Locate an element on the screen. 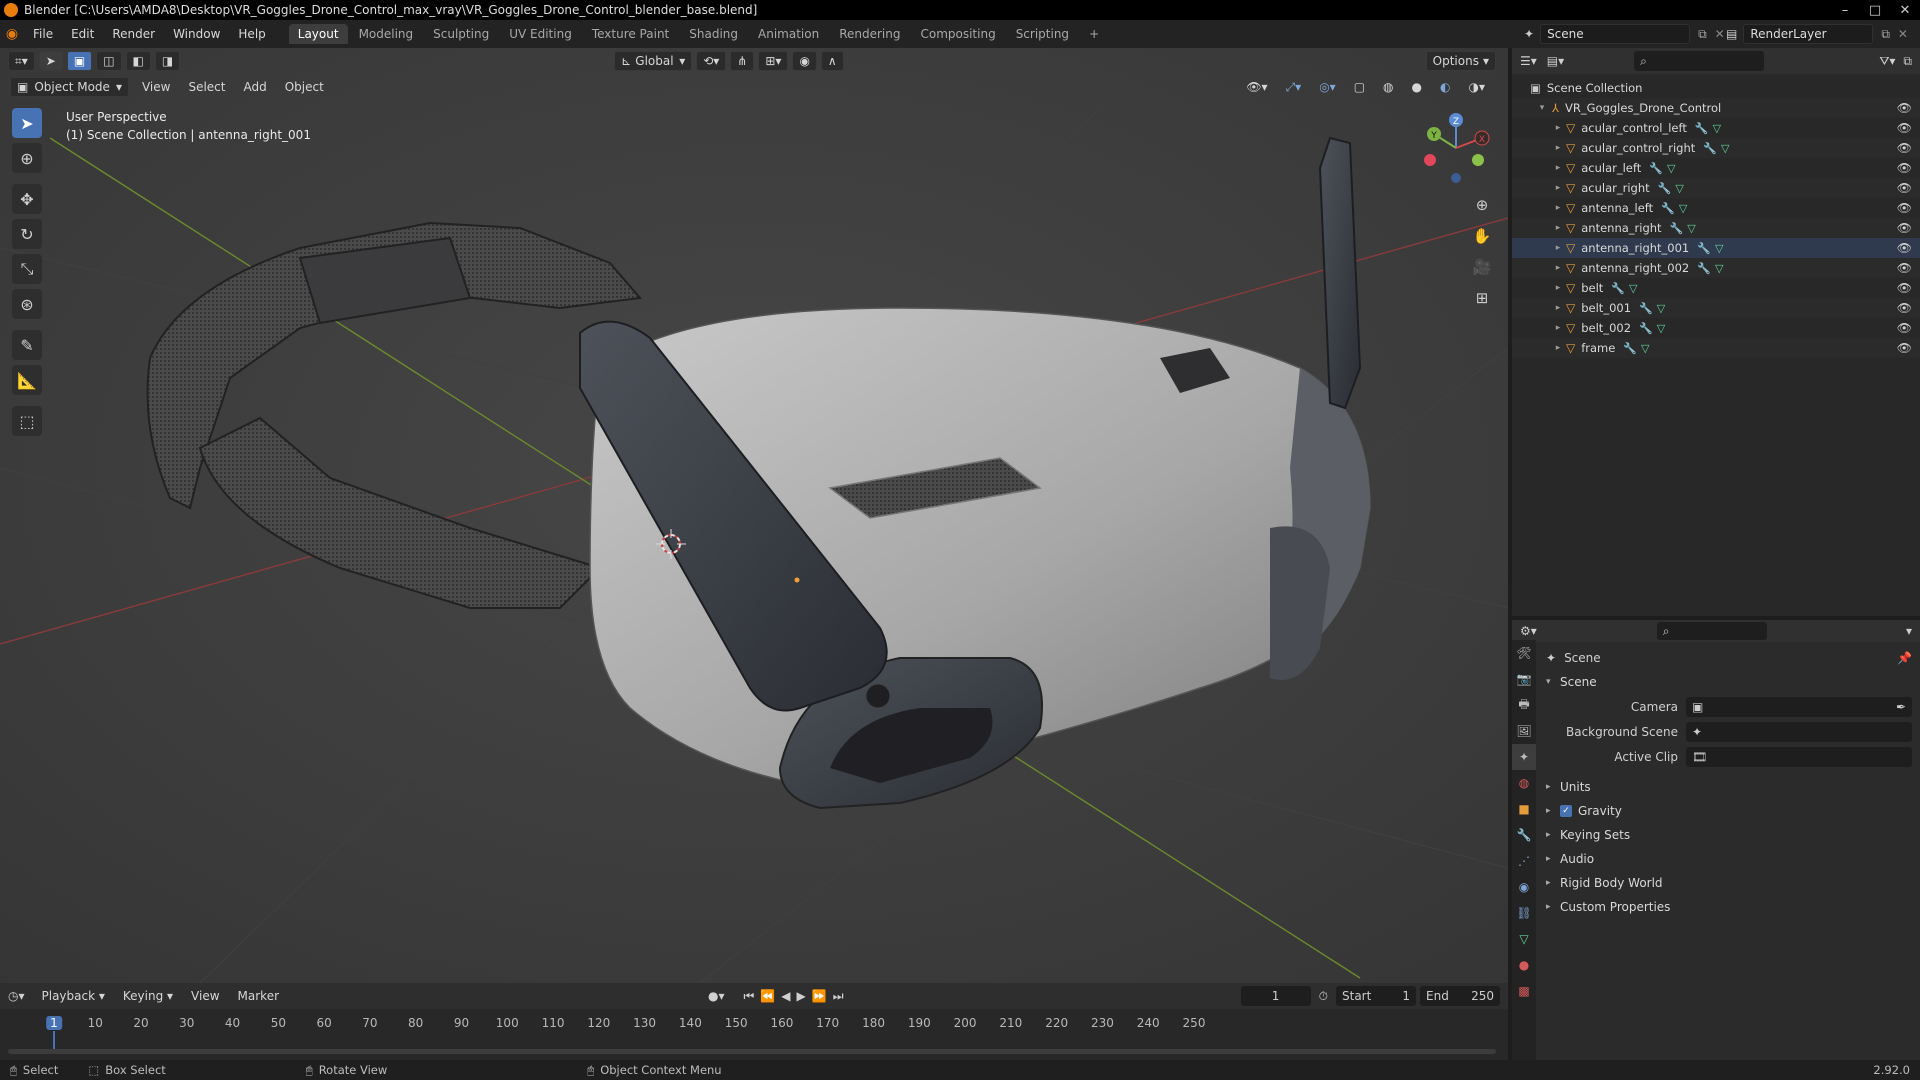  delete-scene-icon: ✕ is located at coordinates (1720, 34).